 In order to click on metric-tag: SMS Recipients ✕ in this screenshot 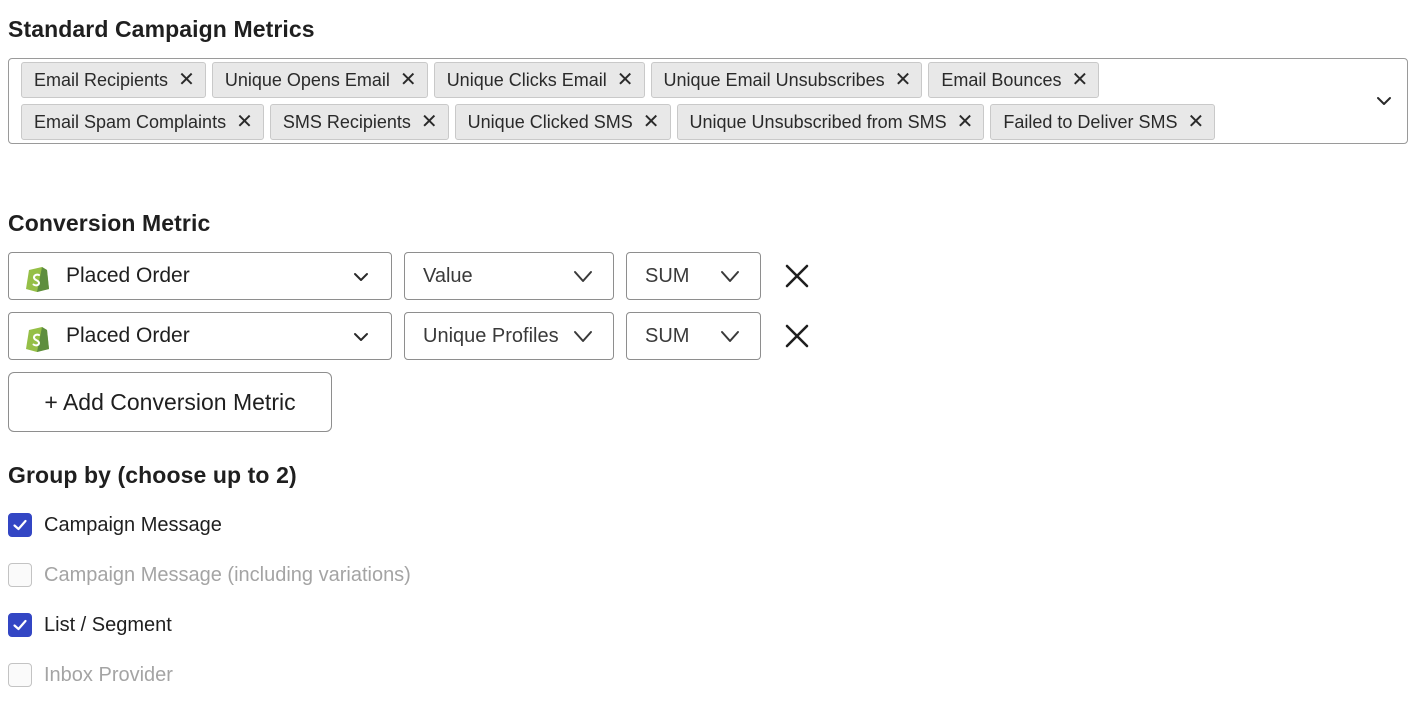, I will do `click(359, 122)`.